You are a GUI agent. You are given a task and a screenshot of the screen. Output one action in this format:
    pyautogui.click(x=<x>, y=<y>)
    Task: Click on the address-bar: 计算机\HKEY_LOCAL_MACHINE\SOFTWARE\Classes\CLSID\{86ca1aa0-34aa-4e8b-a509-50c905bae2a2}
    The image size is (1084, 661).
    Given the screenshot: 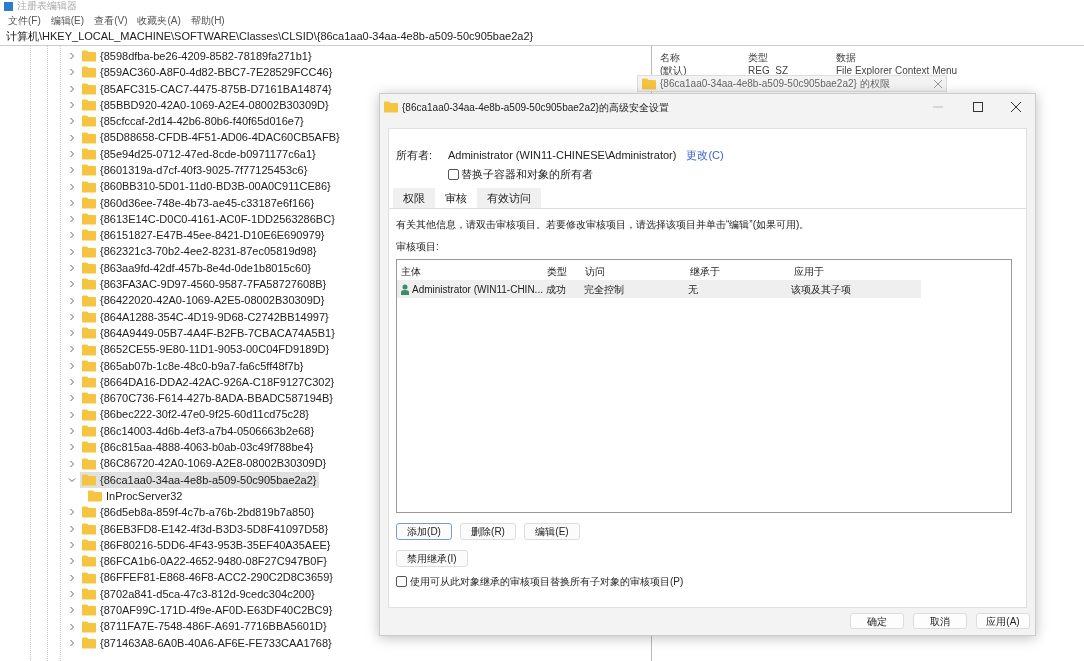 What is the action you would take?
    pyautogui.click(x=270, y=36)
    